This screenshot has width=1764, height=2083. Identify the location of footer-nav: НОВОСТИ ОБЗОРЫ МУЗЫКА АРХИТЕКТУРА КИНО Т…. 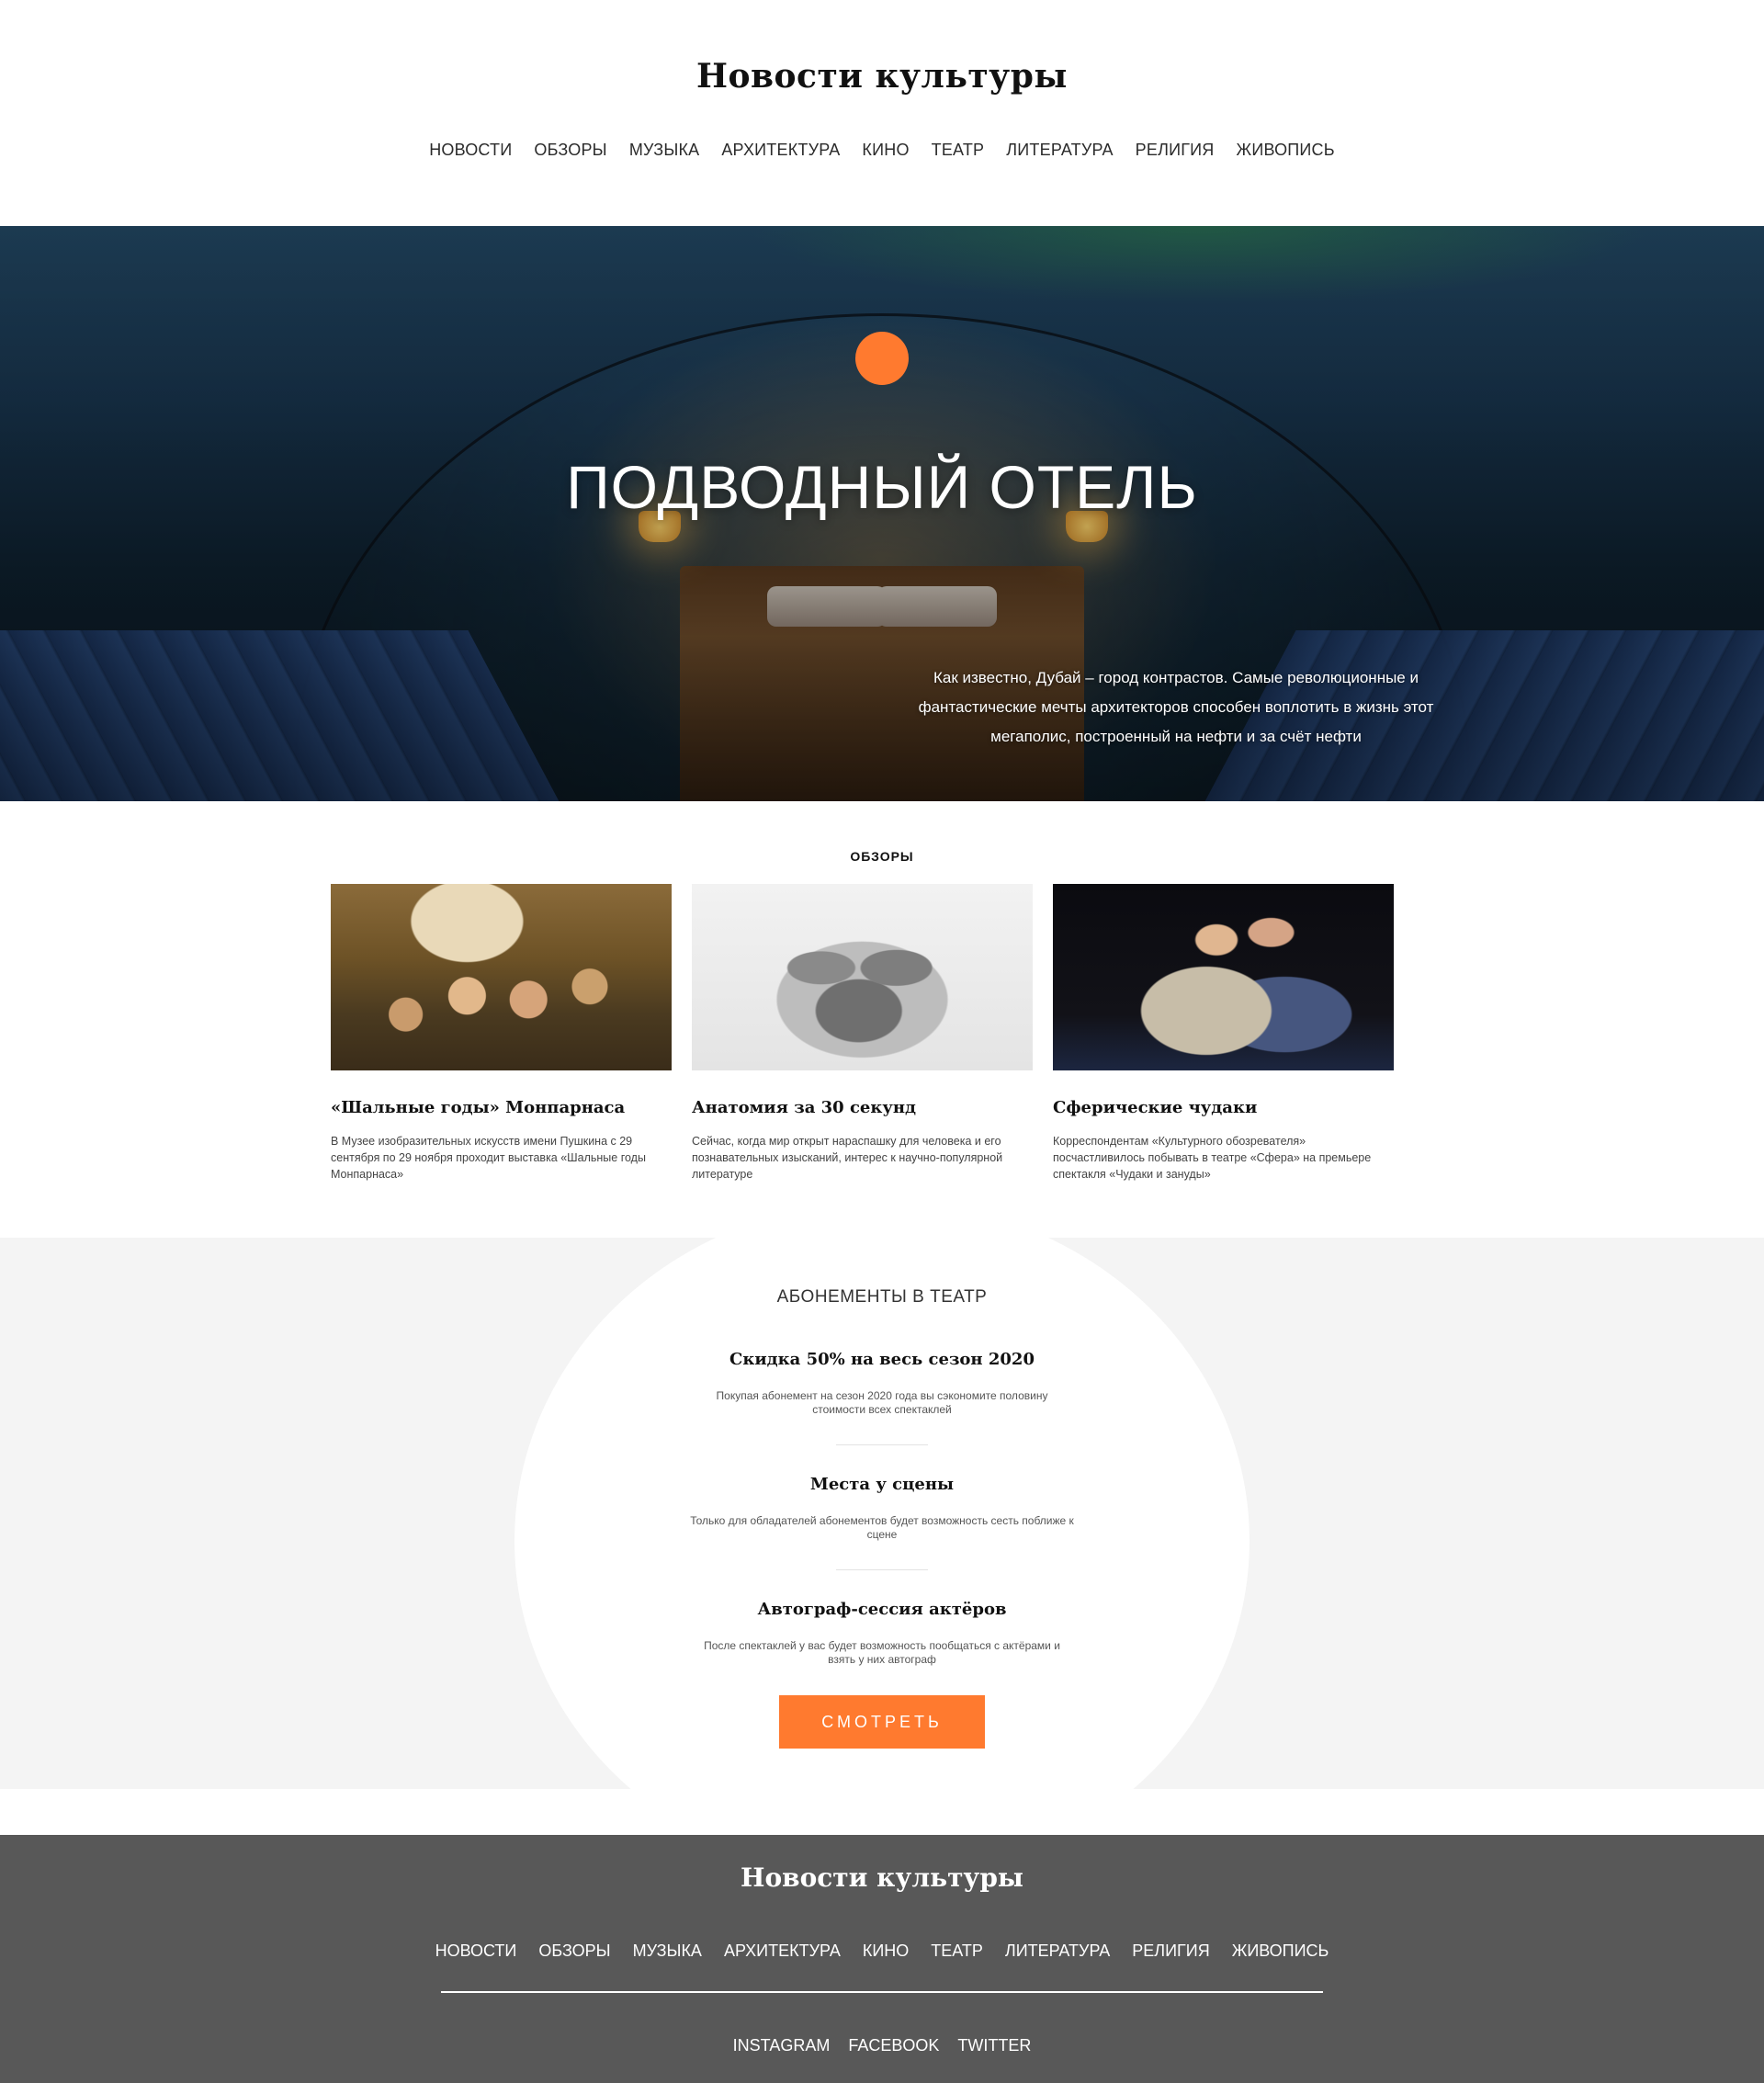
(882, 1951).